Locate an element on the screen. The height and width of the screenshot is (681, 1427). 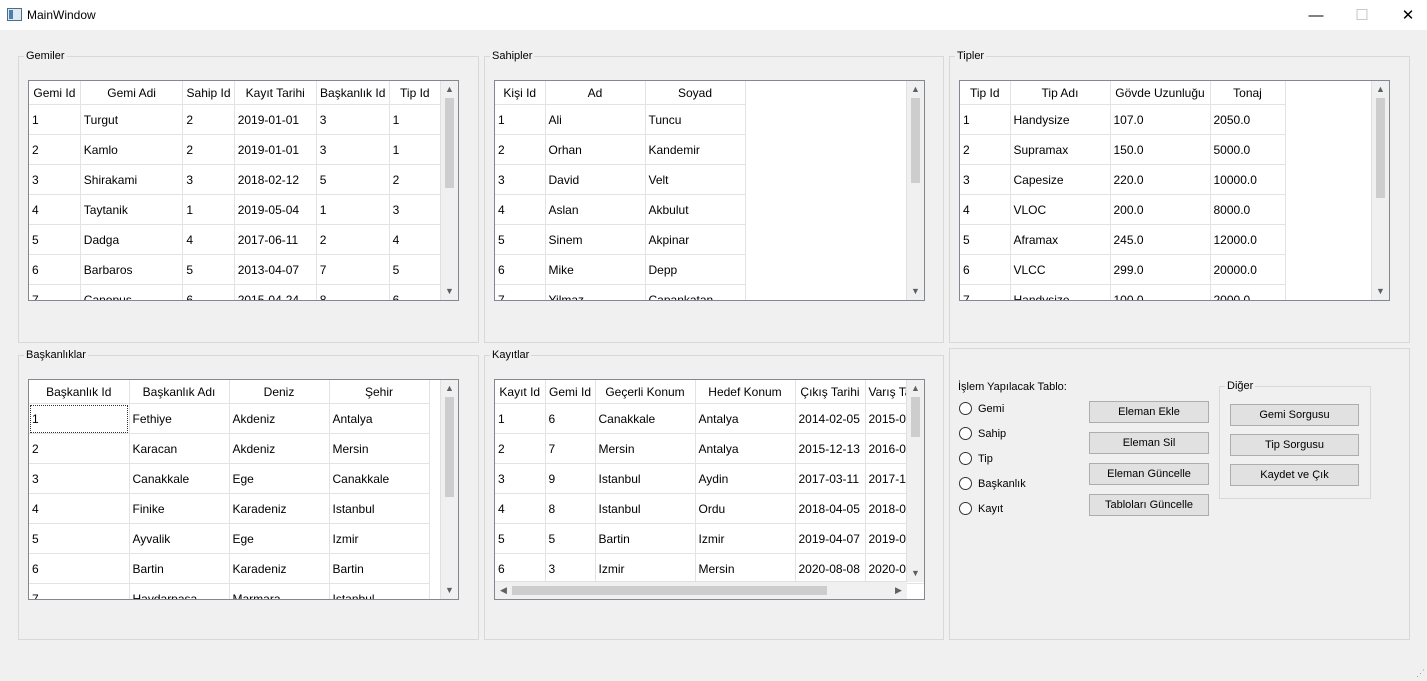
table-row: 6 Barbaros 5 2013-04-07 7 5 is located at coordinates (235, 269).